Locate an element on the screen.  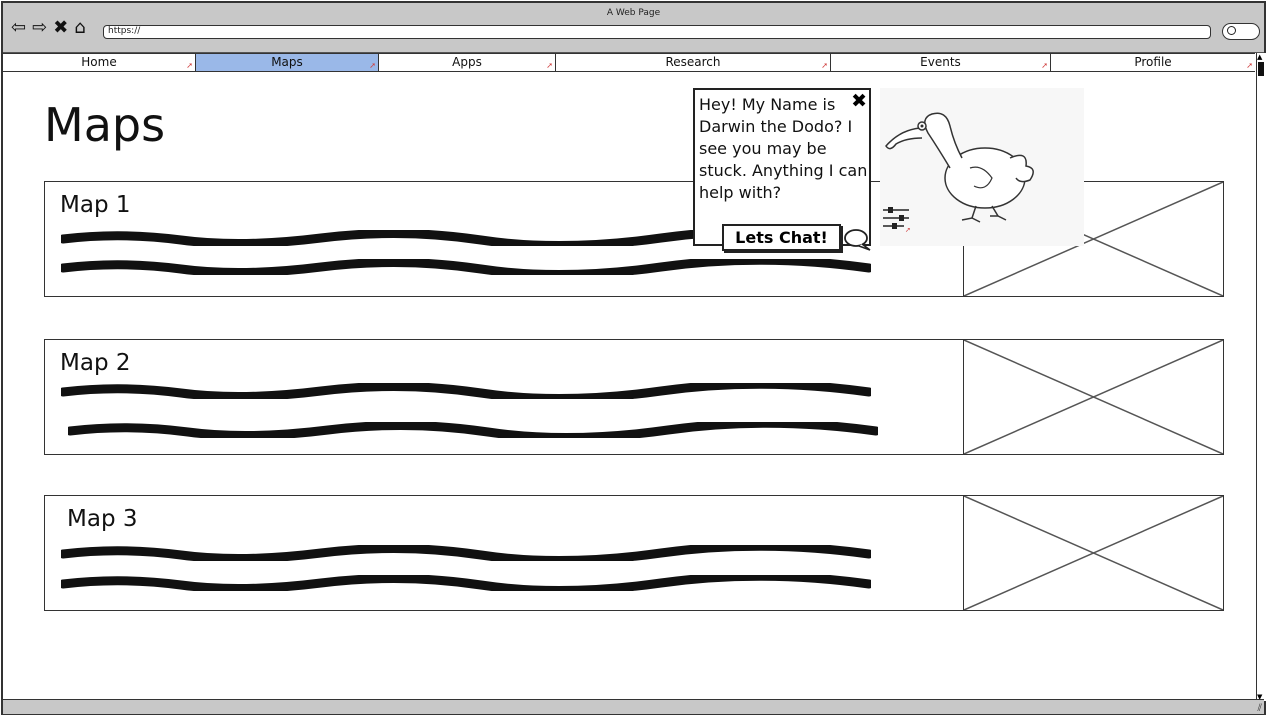
map-title: Map 2 is located at coordinates (95, 363).